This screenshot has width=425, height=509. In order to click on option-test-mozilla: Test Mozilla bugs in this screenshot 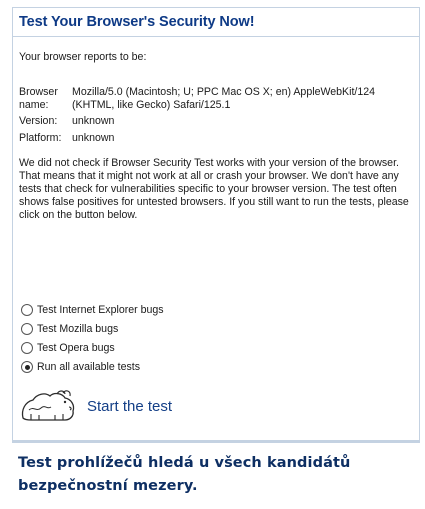, I will do `click(69, 329)`.